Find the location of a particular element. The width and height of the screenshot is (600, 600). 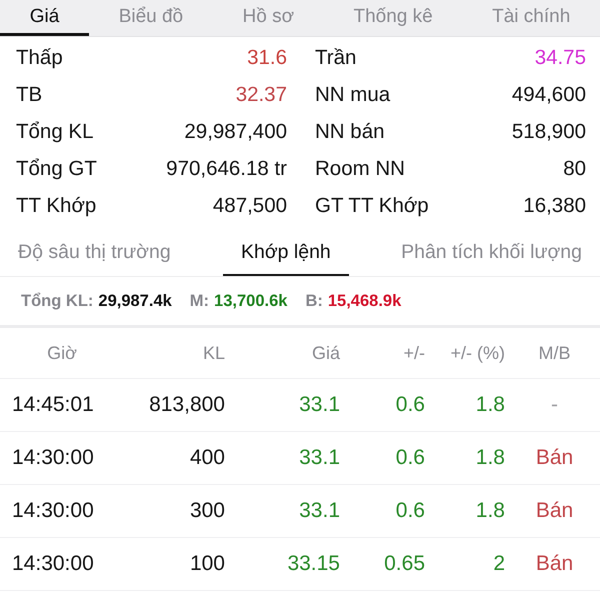

tab: Khớp lệnh is located at coordinates (286, 253).